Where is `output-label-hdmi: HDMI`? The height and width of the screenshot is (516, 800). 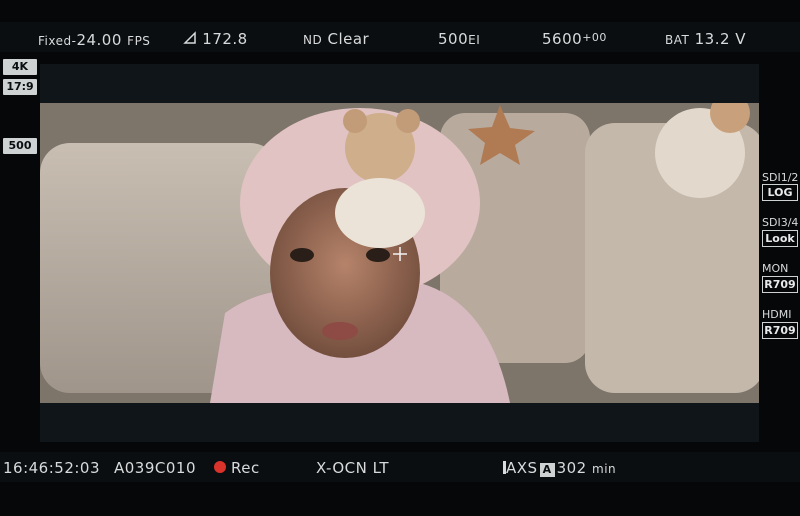 output-label-hdmi: HDMI is located at coordinates (777, 314).